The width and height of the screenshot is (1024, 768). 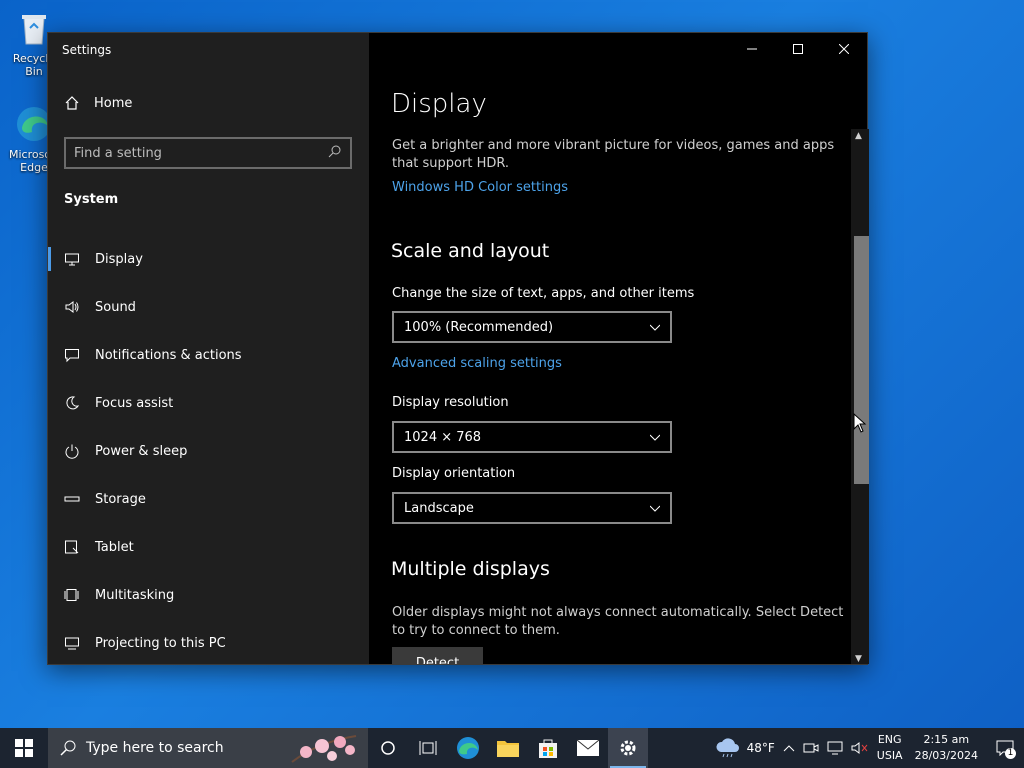 What do you see at coordinates (168, 355) in the screenshot?
I see `sidebar-item-label: Notifications & actions` at bounding box center [168, 355].